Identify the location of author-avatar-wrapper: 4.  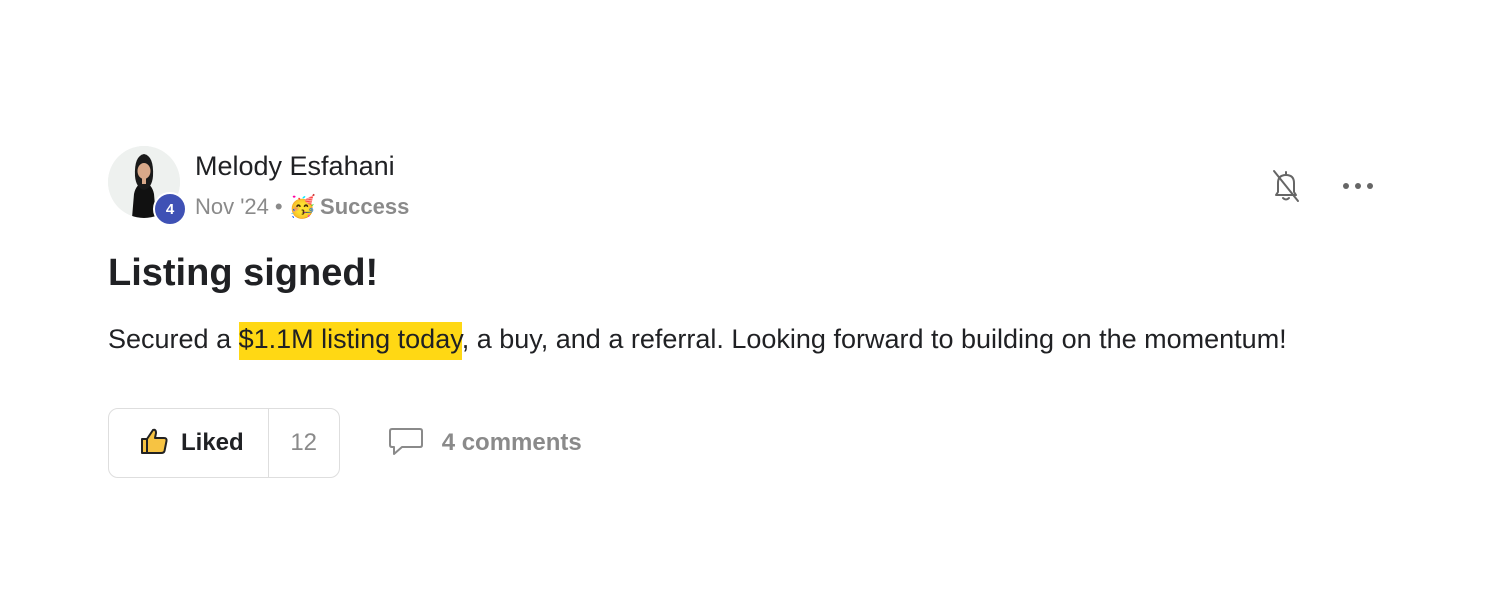
(147, 186).